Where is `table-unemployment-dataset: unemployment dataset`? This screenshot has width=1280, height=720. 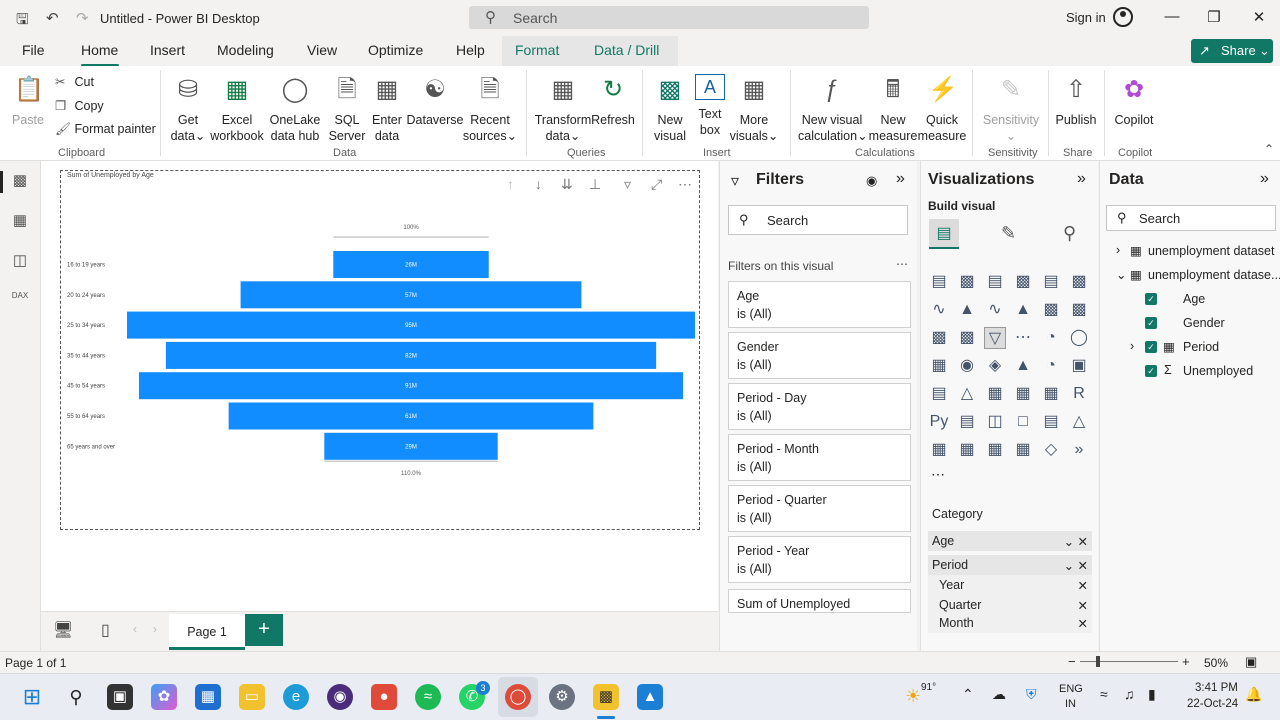
table-unemployment-dataset: unemployment dataset is located at coordinates (1211, 251).